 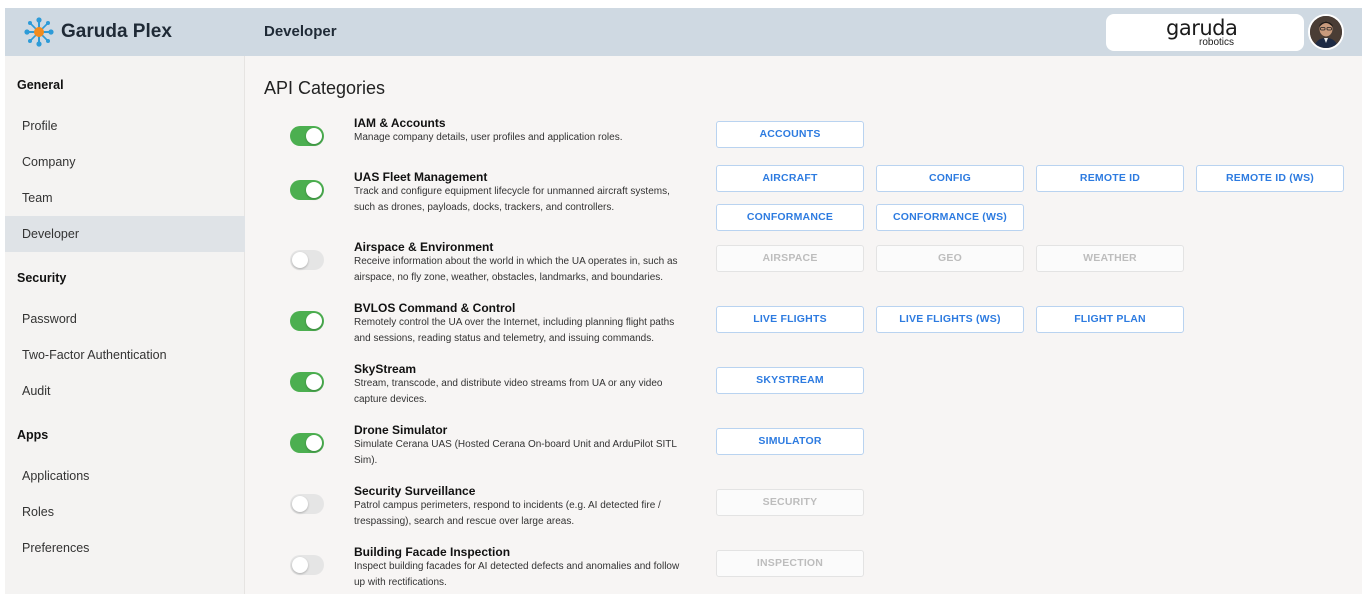 I want to click on api-button-airspace: AIRSPACE, so click(x=790, y=258).